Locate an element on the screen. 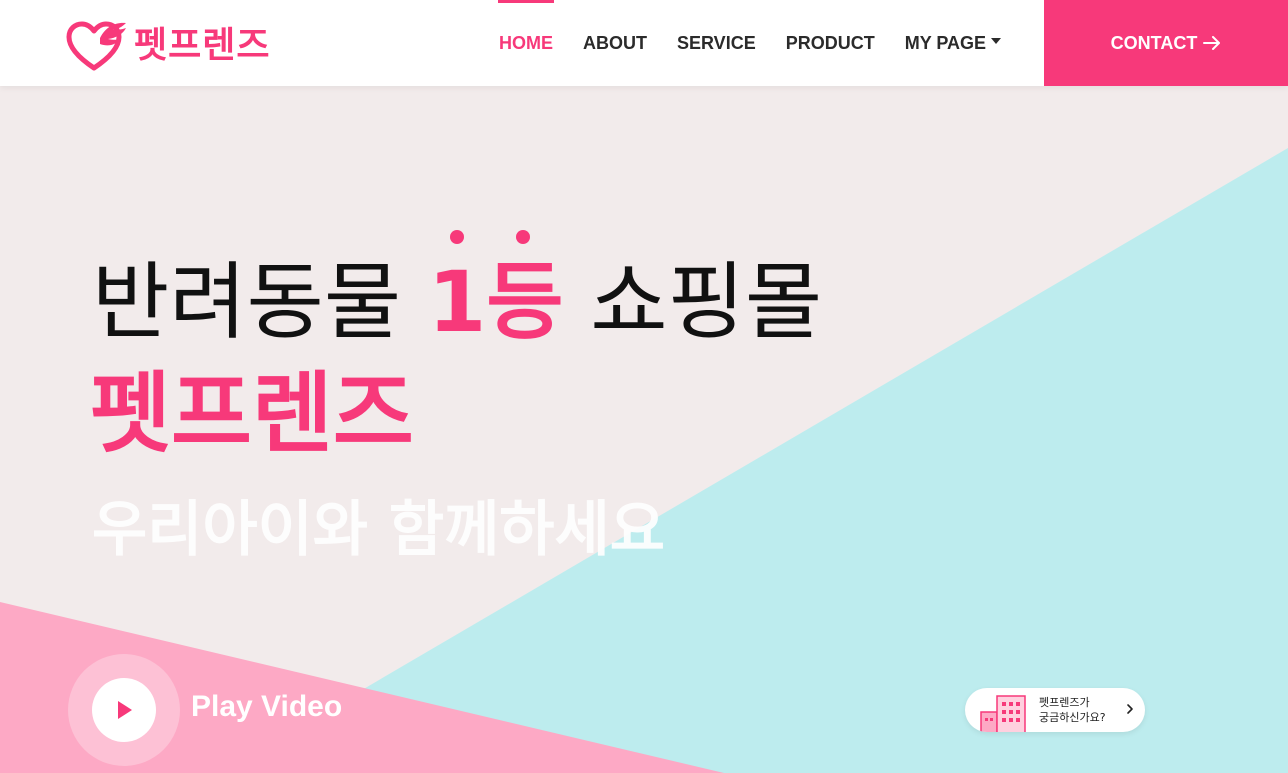 The image size is (1288, 773). play-icon is located at coordinates (125, 710).